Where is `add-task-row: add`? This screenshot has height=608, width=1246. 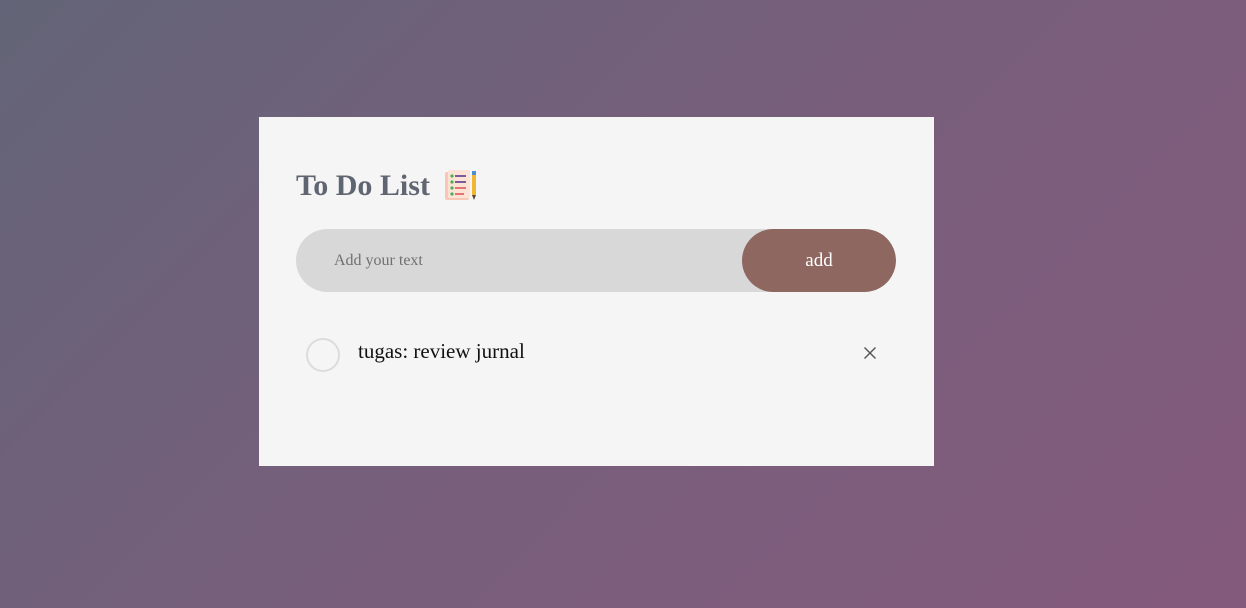 add-task-row: add is located at coordinates (596, 260).